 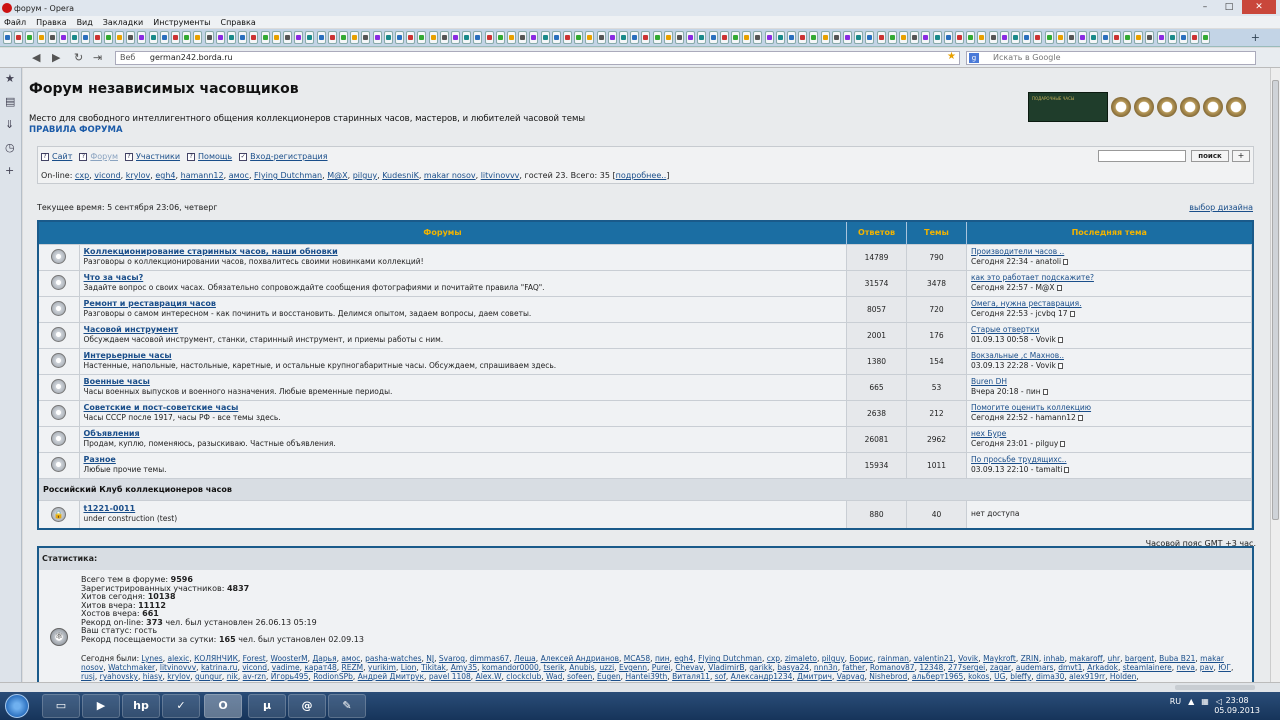 I want to click on visitor-link: dmvt1, so click(x=1070, y=667).